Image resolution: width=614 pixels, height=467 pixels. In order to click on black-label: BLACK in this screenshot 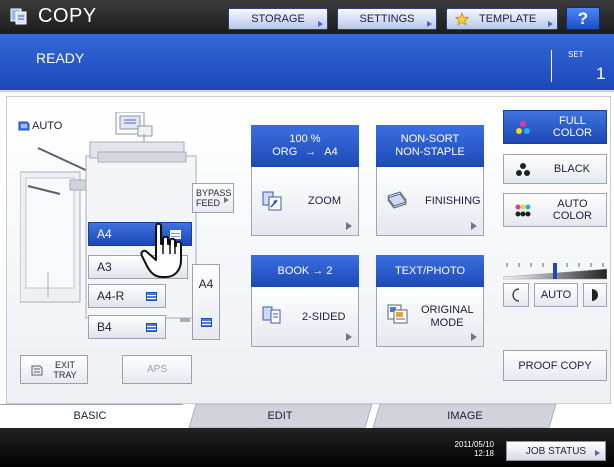, I will do `click(571, 169)`.